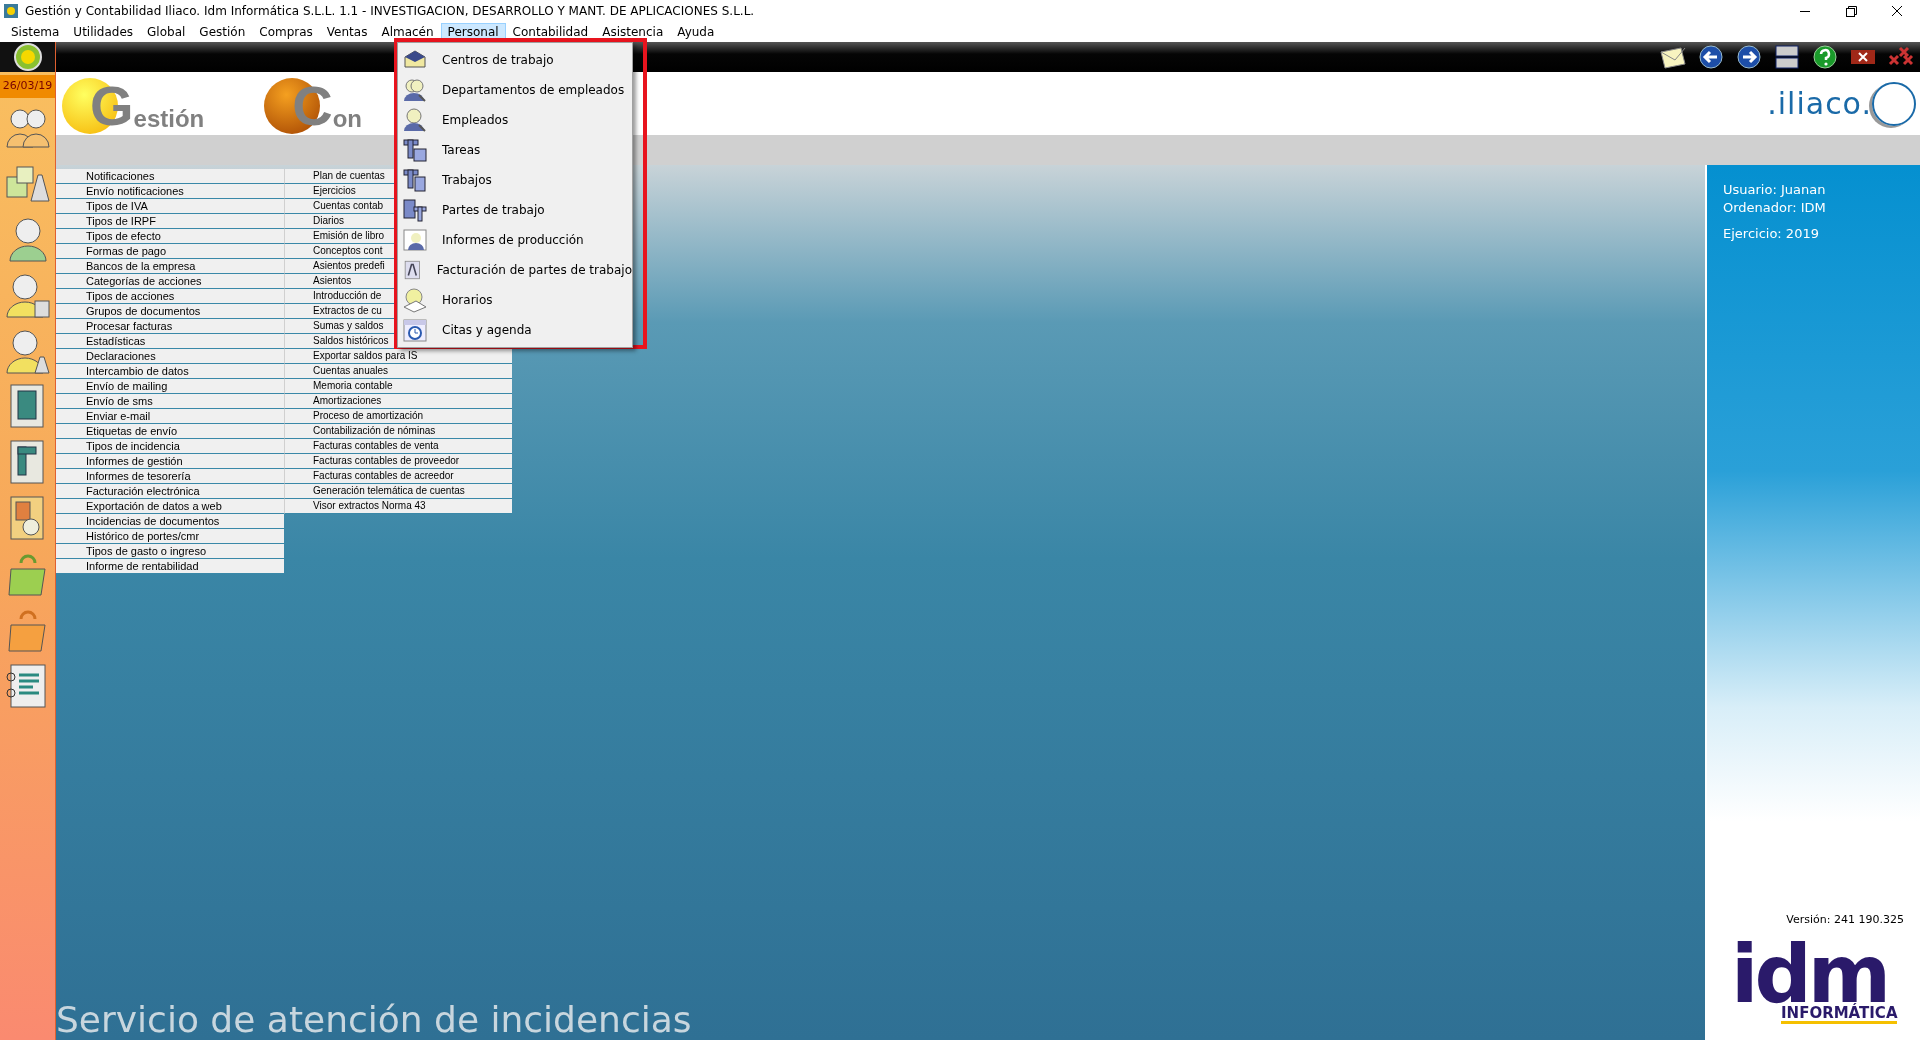  Describe the element at coordinates (27, 86) in the screenshot. I see `date-label: 26/03/19` at that location.